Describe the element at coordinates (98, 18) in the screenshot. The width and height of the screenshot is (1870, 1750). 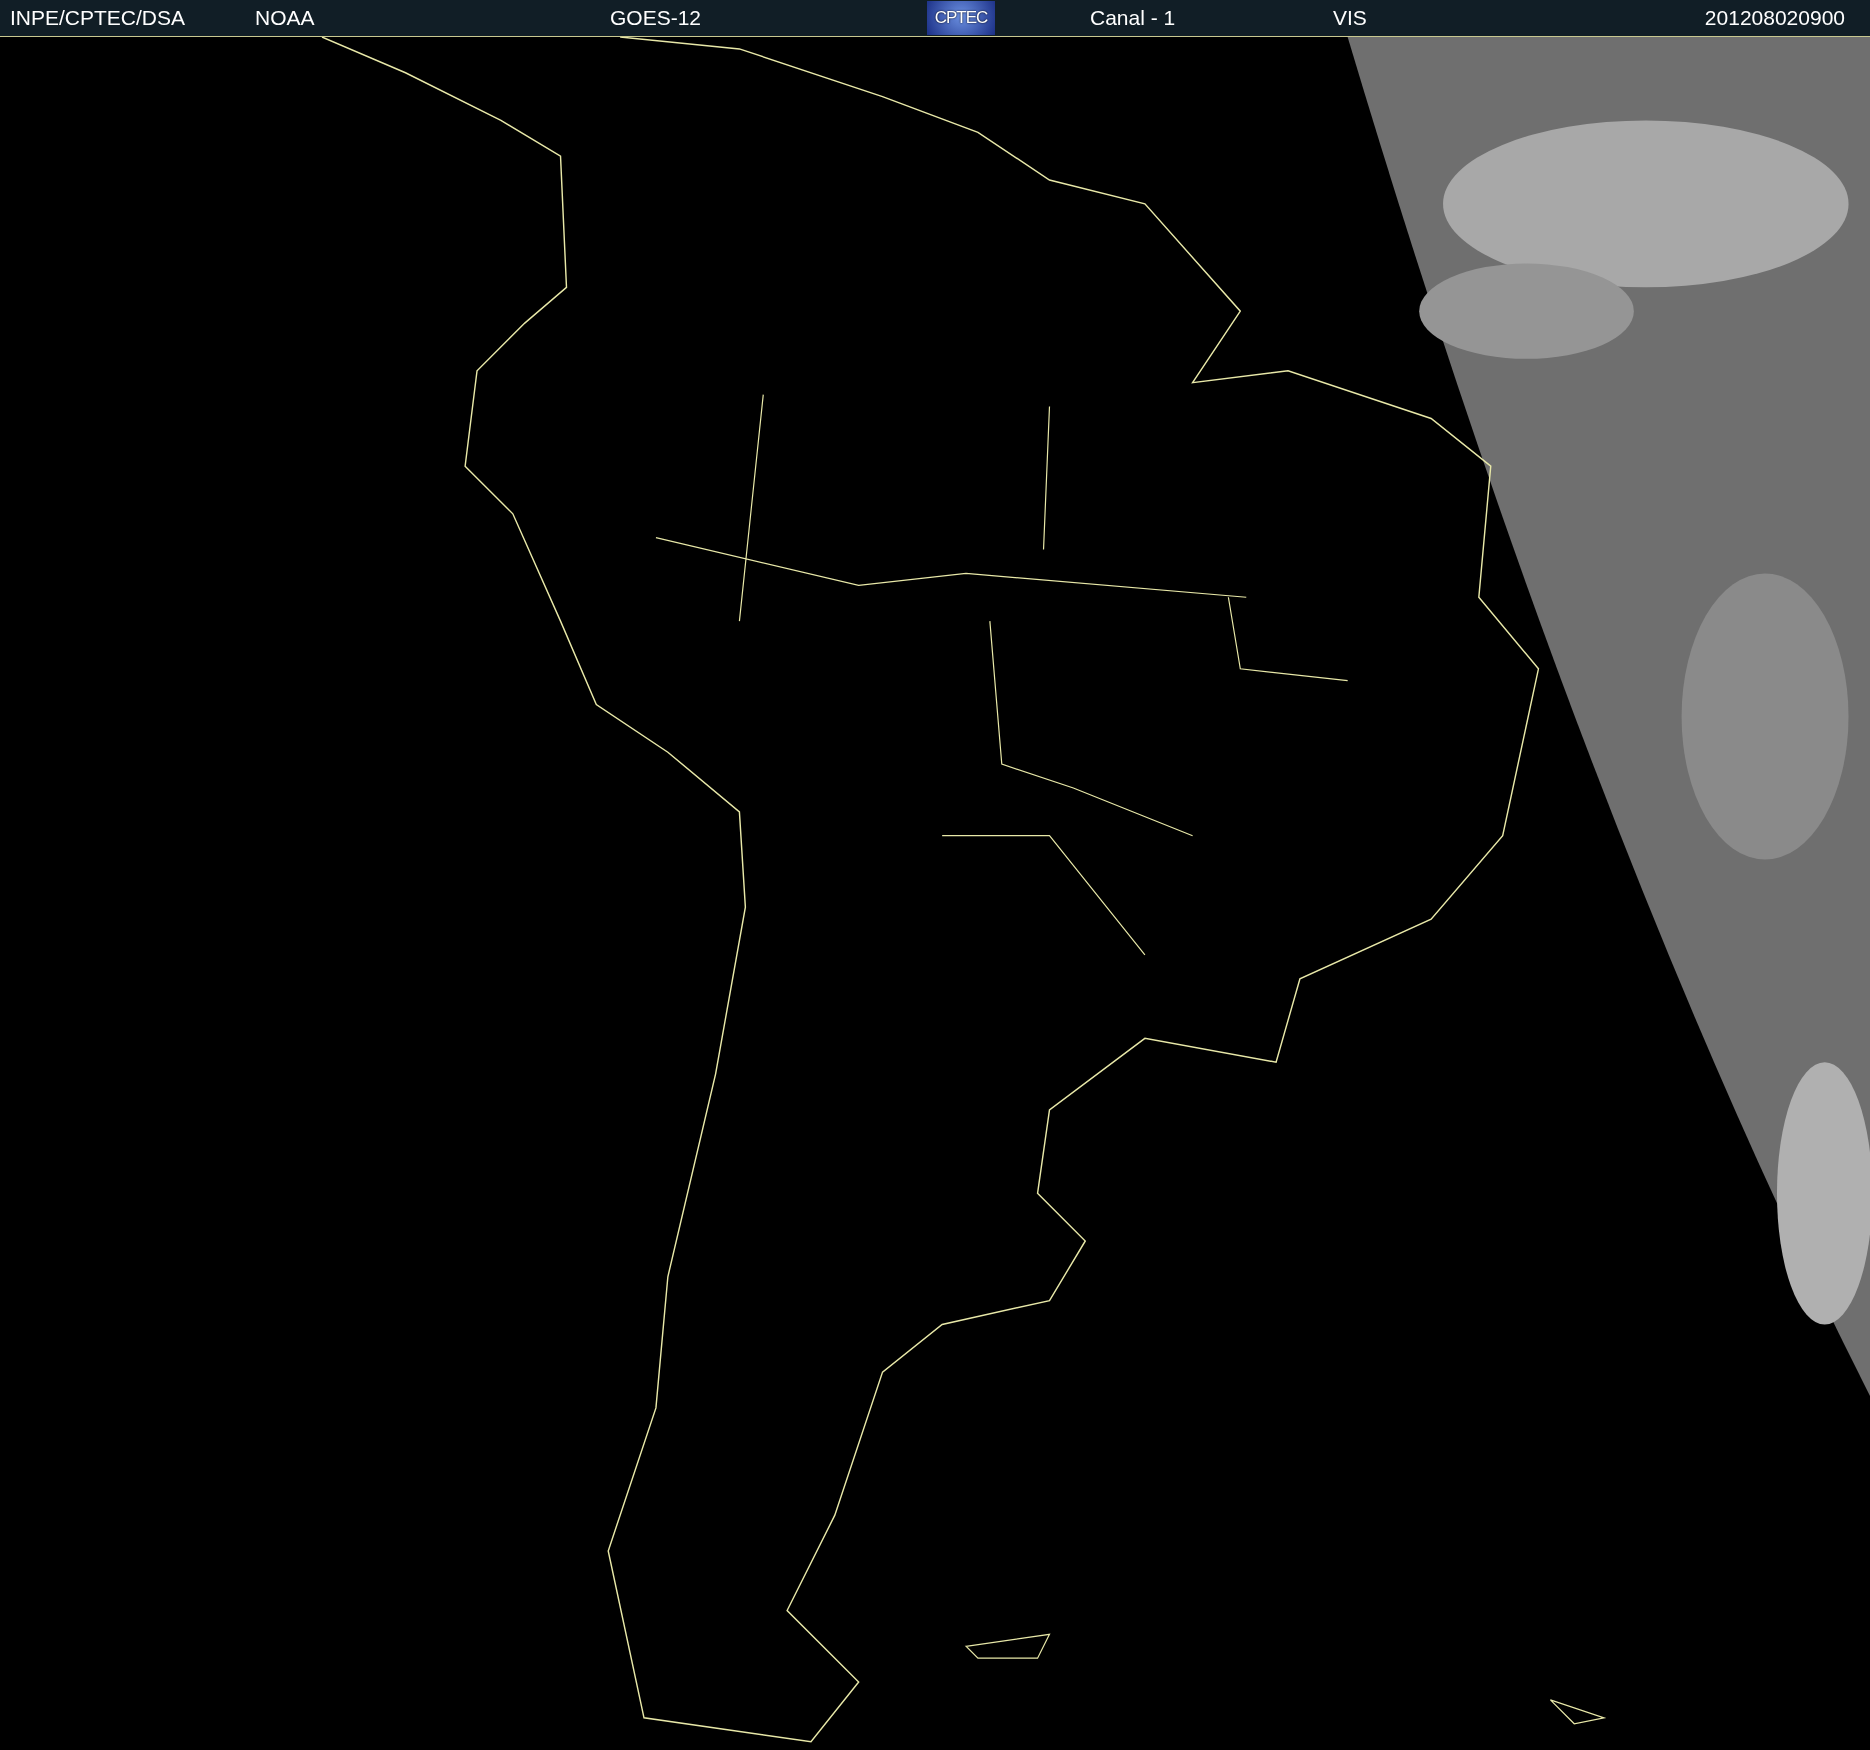
I see `source-label: INPE/CPTEC/DSA` at that location.